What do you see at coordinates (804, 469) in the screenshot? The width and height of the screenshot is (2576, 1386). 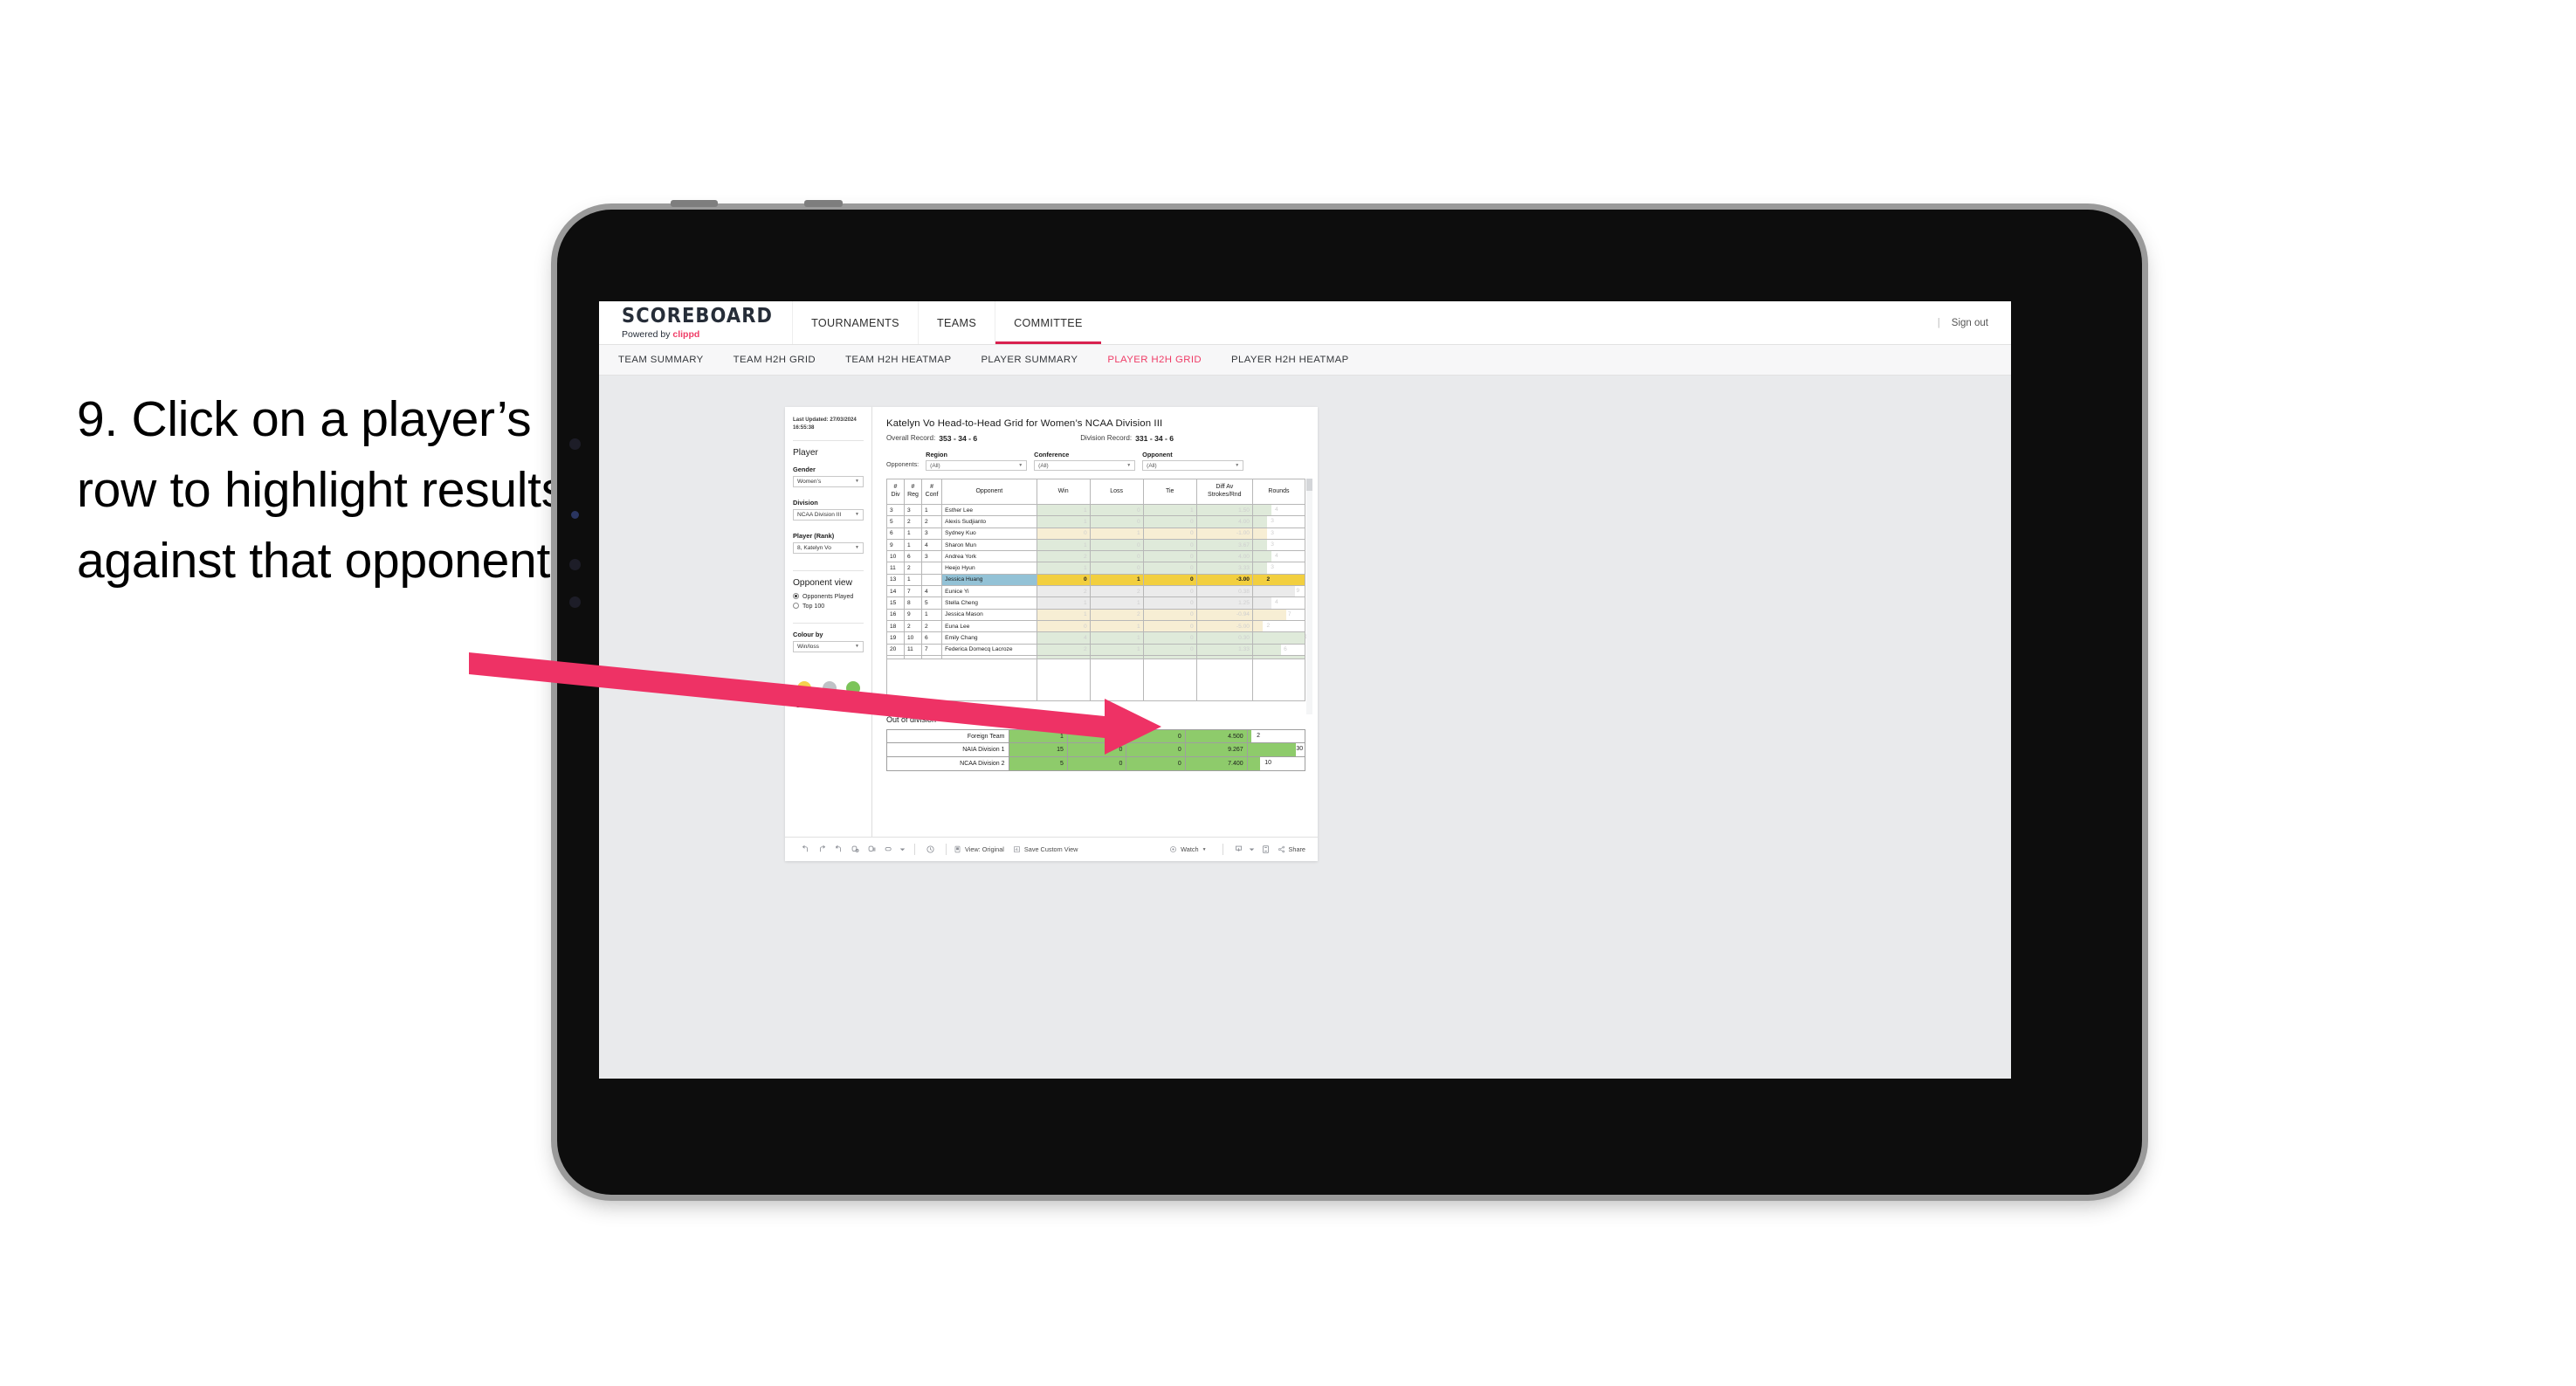 I see `gender-label: Gender` at bounding box center [804, 469].